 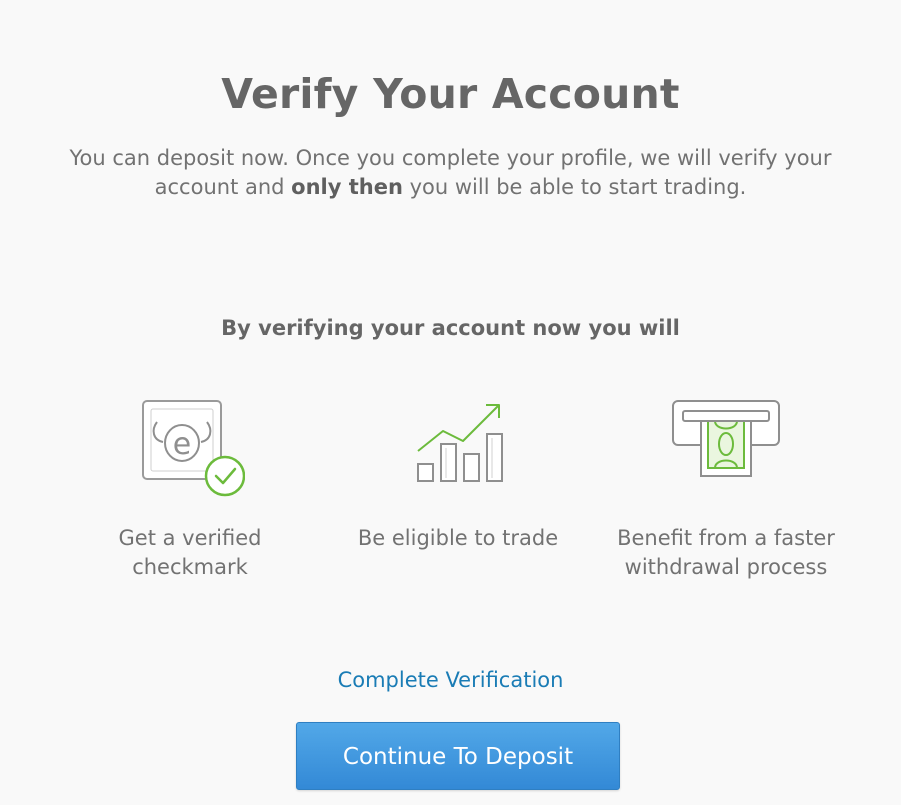 I want to click on benefit-label: Be eligible to trade, so click(x=458, y=538).